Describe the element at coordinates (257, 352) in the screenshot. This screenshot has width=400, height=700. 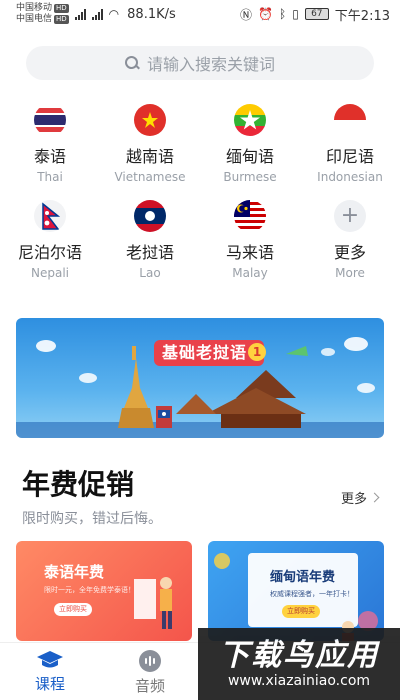
I see `banner-number: 1` at that location.